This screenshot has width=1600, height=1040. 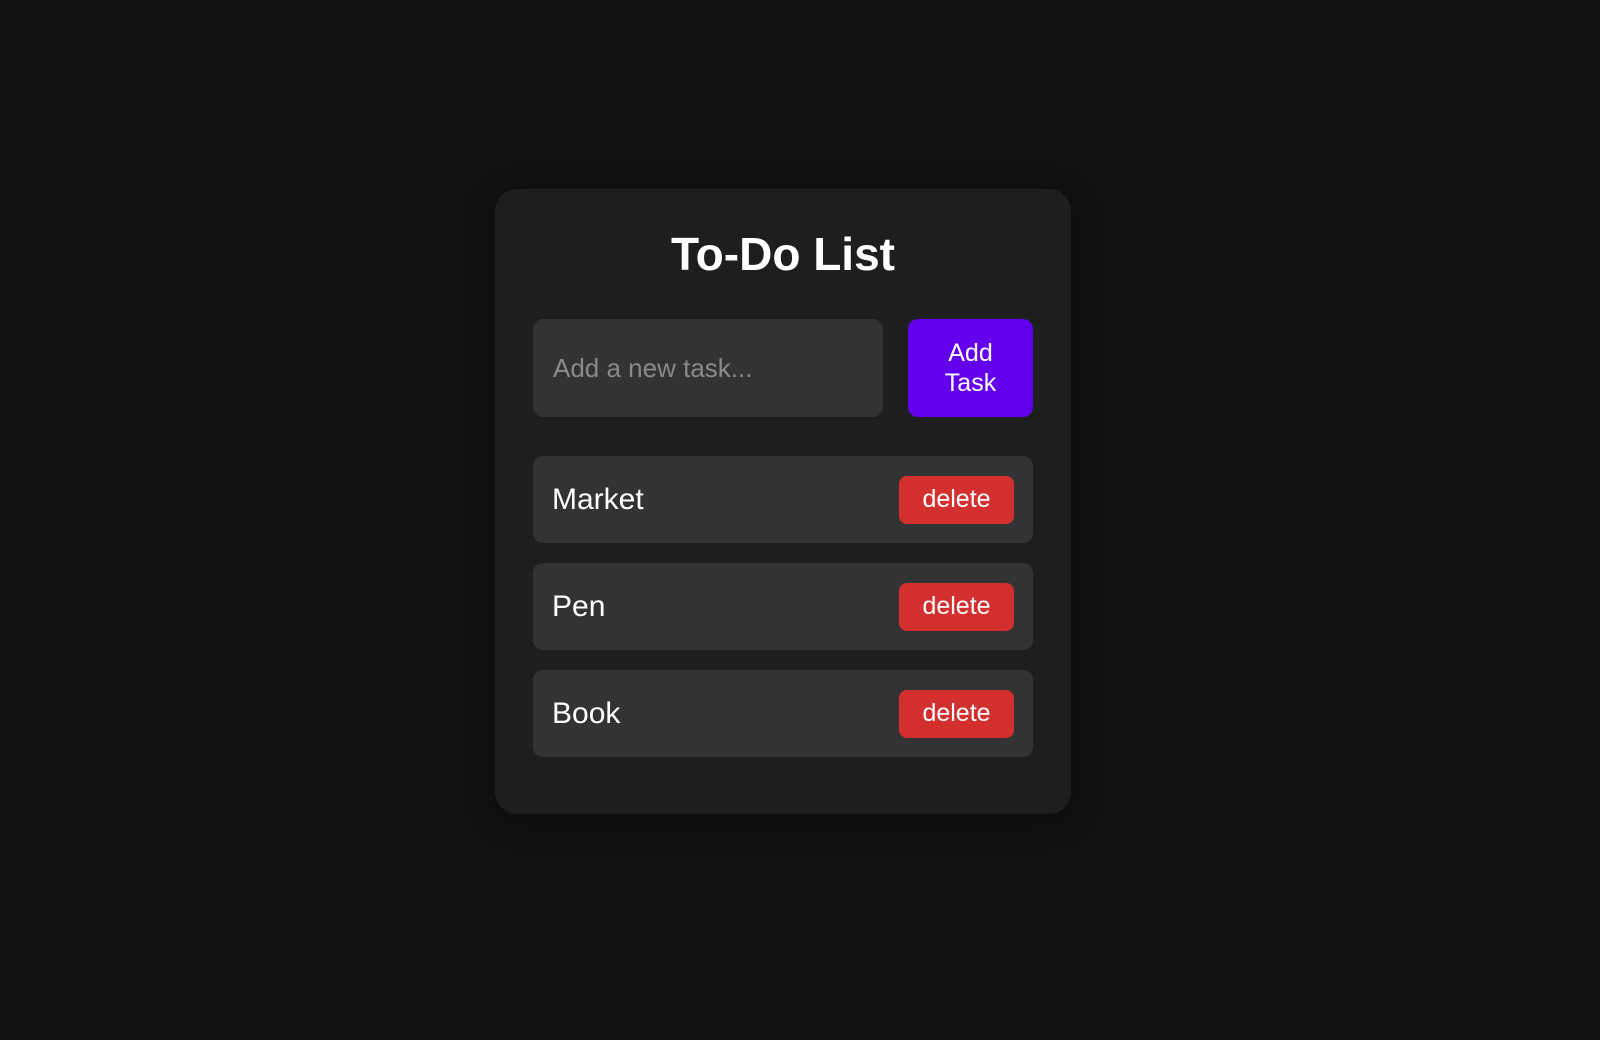 I want to click on task-list: Market delete Pen delete Book delete, so click(x=783, y=606).